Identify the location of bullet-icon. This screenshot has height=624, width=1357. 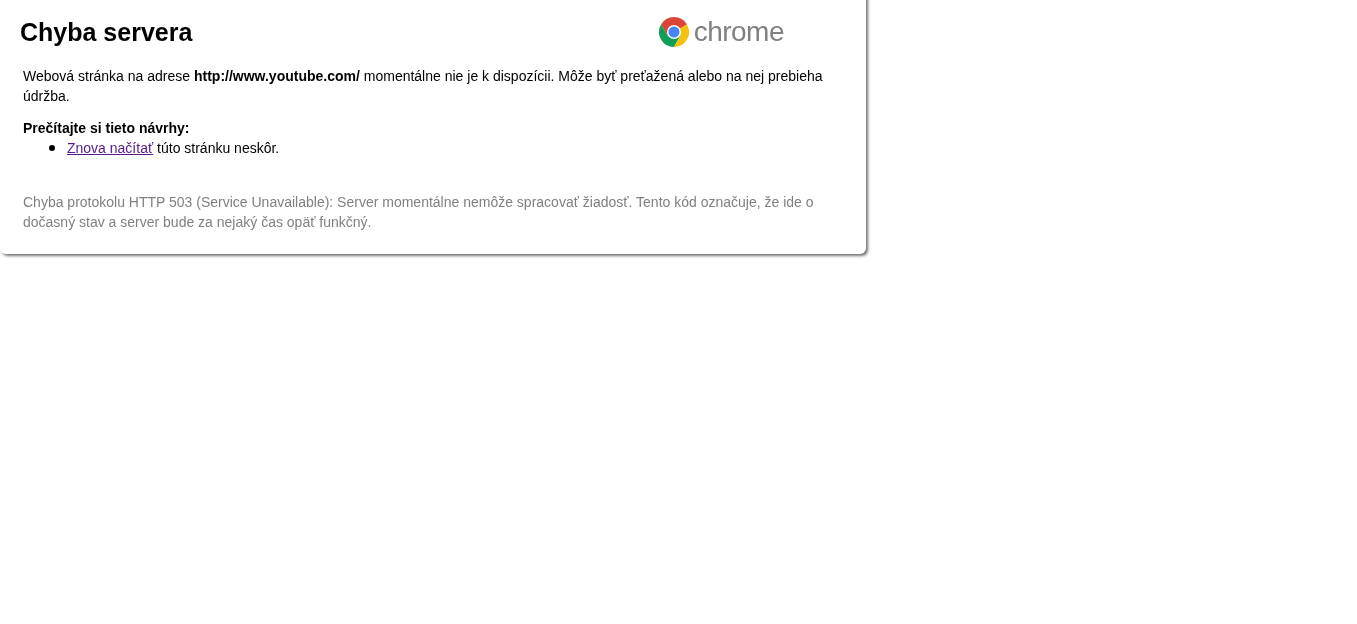
(52, 148).